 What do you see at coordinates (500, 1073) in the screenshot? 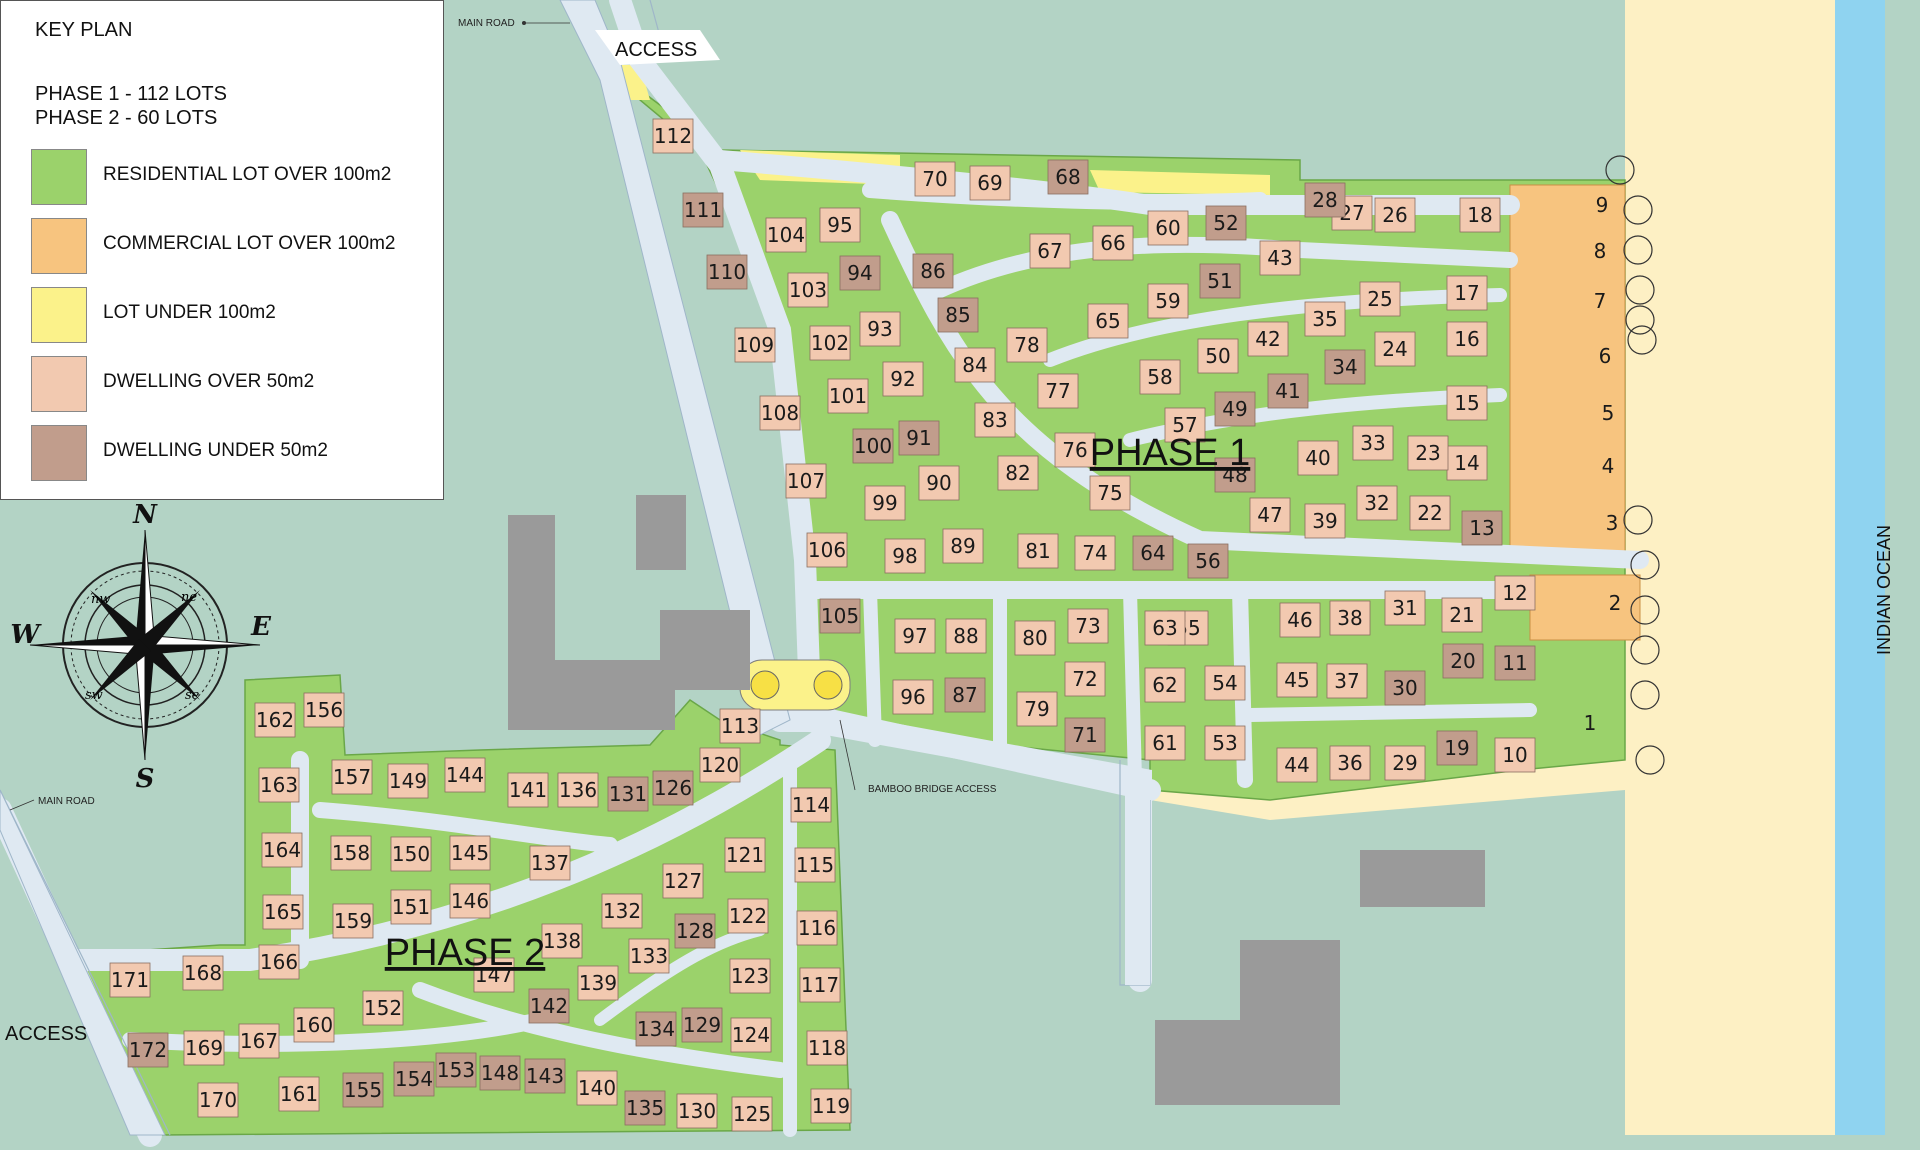
I see `lot-number-148: 148` at bounding box center [500, 1073].